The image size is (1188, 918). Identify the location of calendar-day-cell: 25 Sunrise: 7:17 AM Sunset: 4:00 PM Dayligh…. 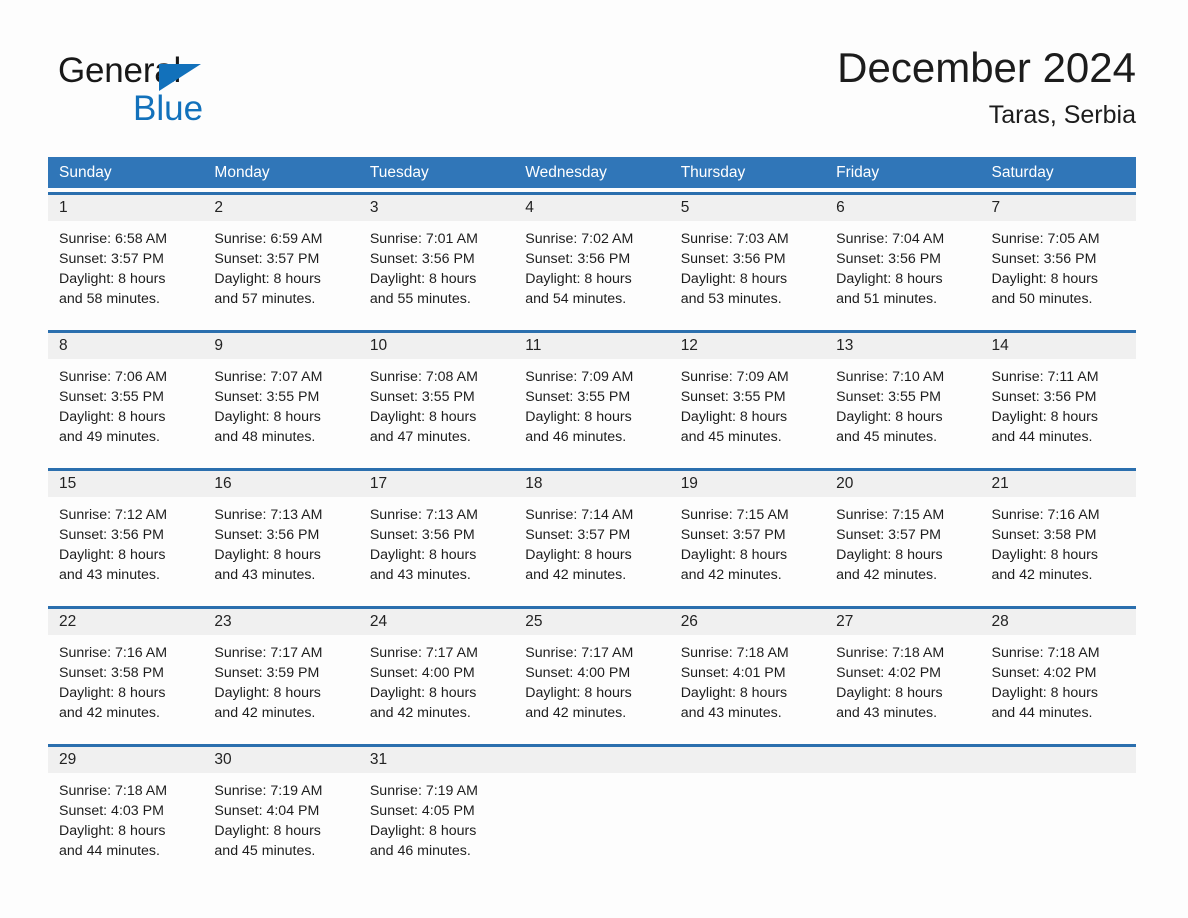
(592, 672).